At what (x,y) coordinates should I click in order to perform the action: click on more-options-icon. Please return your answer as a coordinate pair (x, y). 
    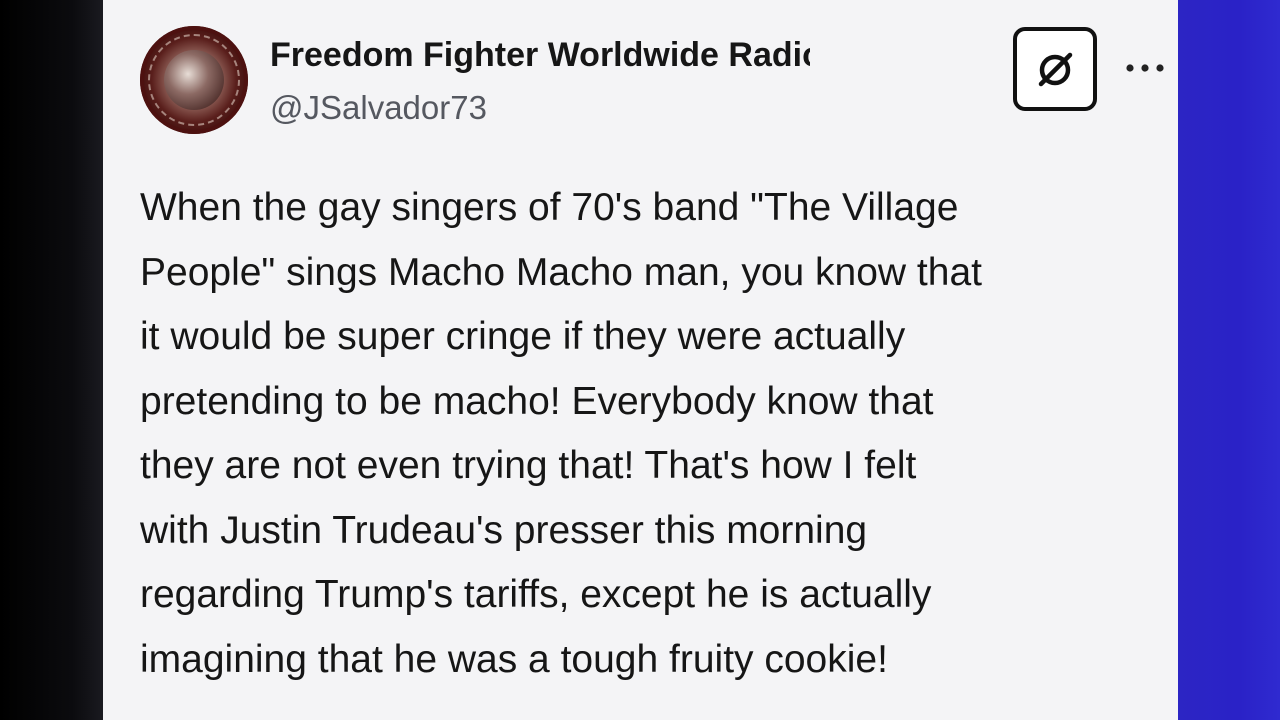
    Looking at the image, I should click on (1145, 68).